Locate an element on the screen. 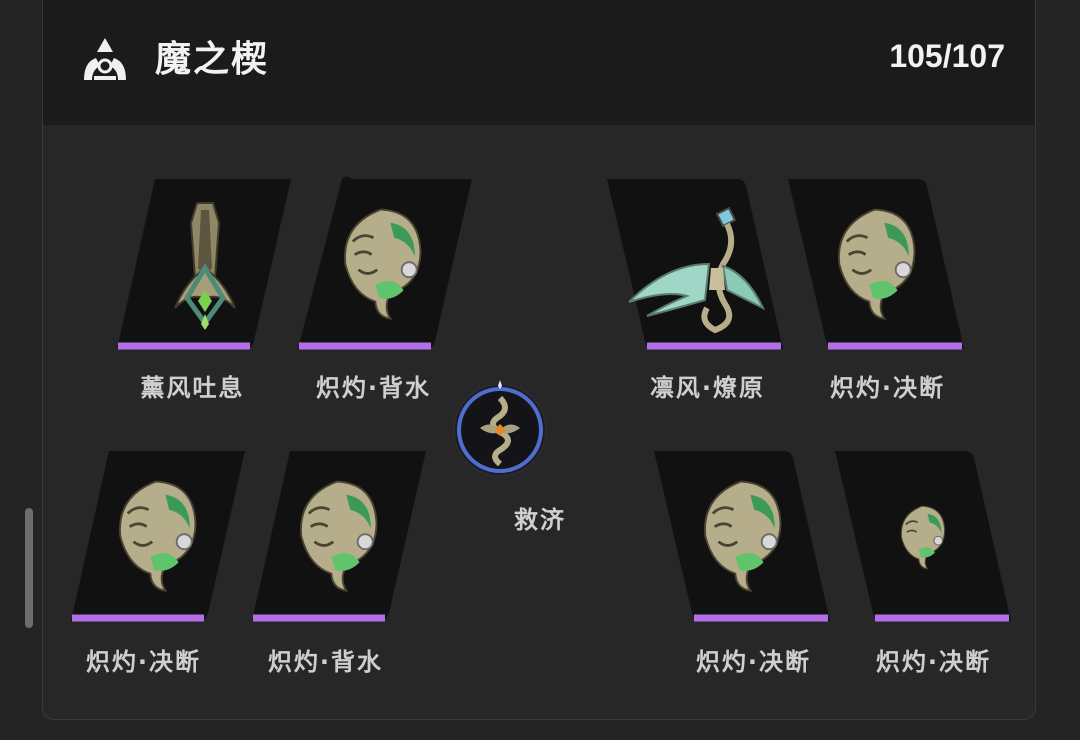  emblem-pendant-icon is located at coordinates (205, 266).